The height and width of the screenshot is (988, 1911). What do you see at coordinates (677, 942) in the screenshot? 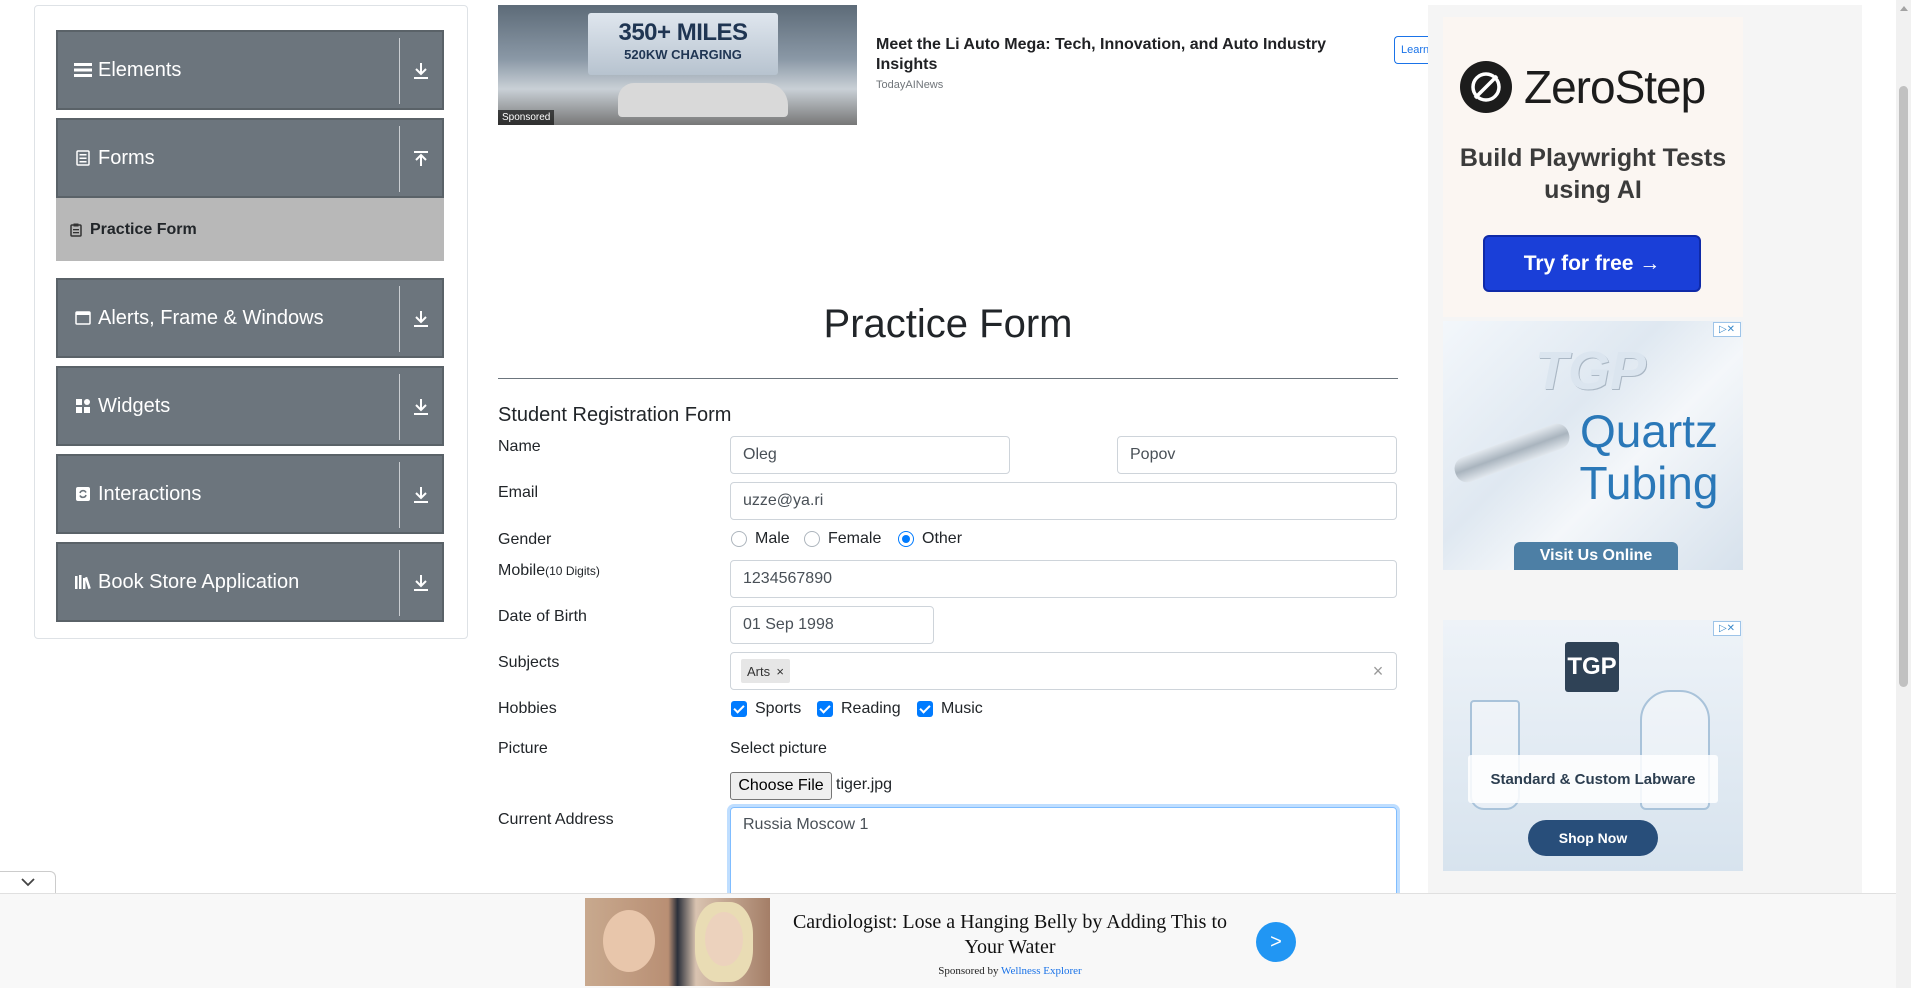
I see `bottom-ad-image` at bounding box center [677, 942].